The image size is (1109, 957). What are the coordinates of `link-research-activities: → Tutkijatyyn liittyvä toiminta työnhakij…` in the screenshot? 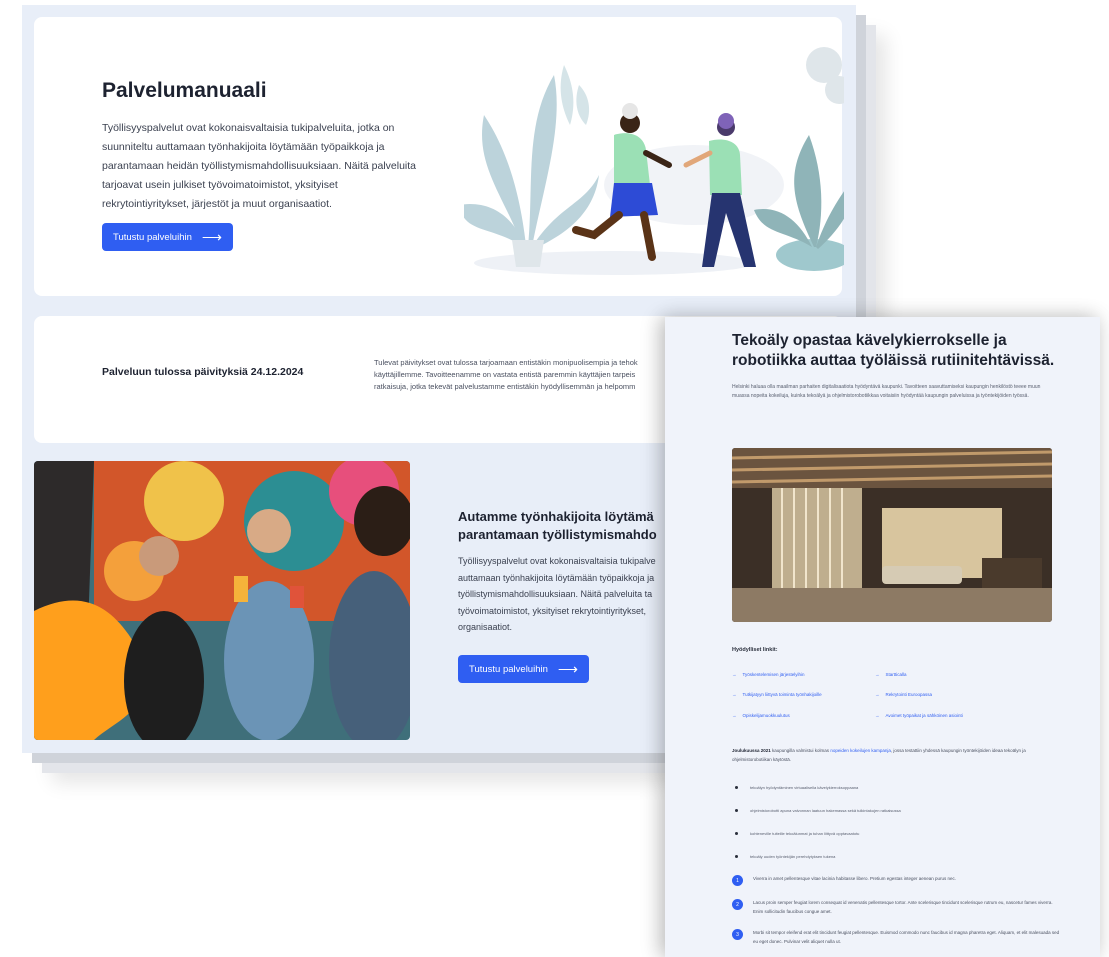 It's located at (777, 694).